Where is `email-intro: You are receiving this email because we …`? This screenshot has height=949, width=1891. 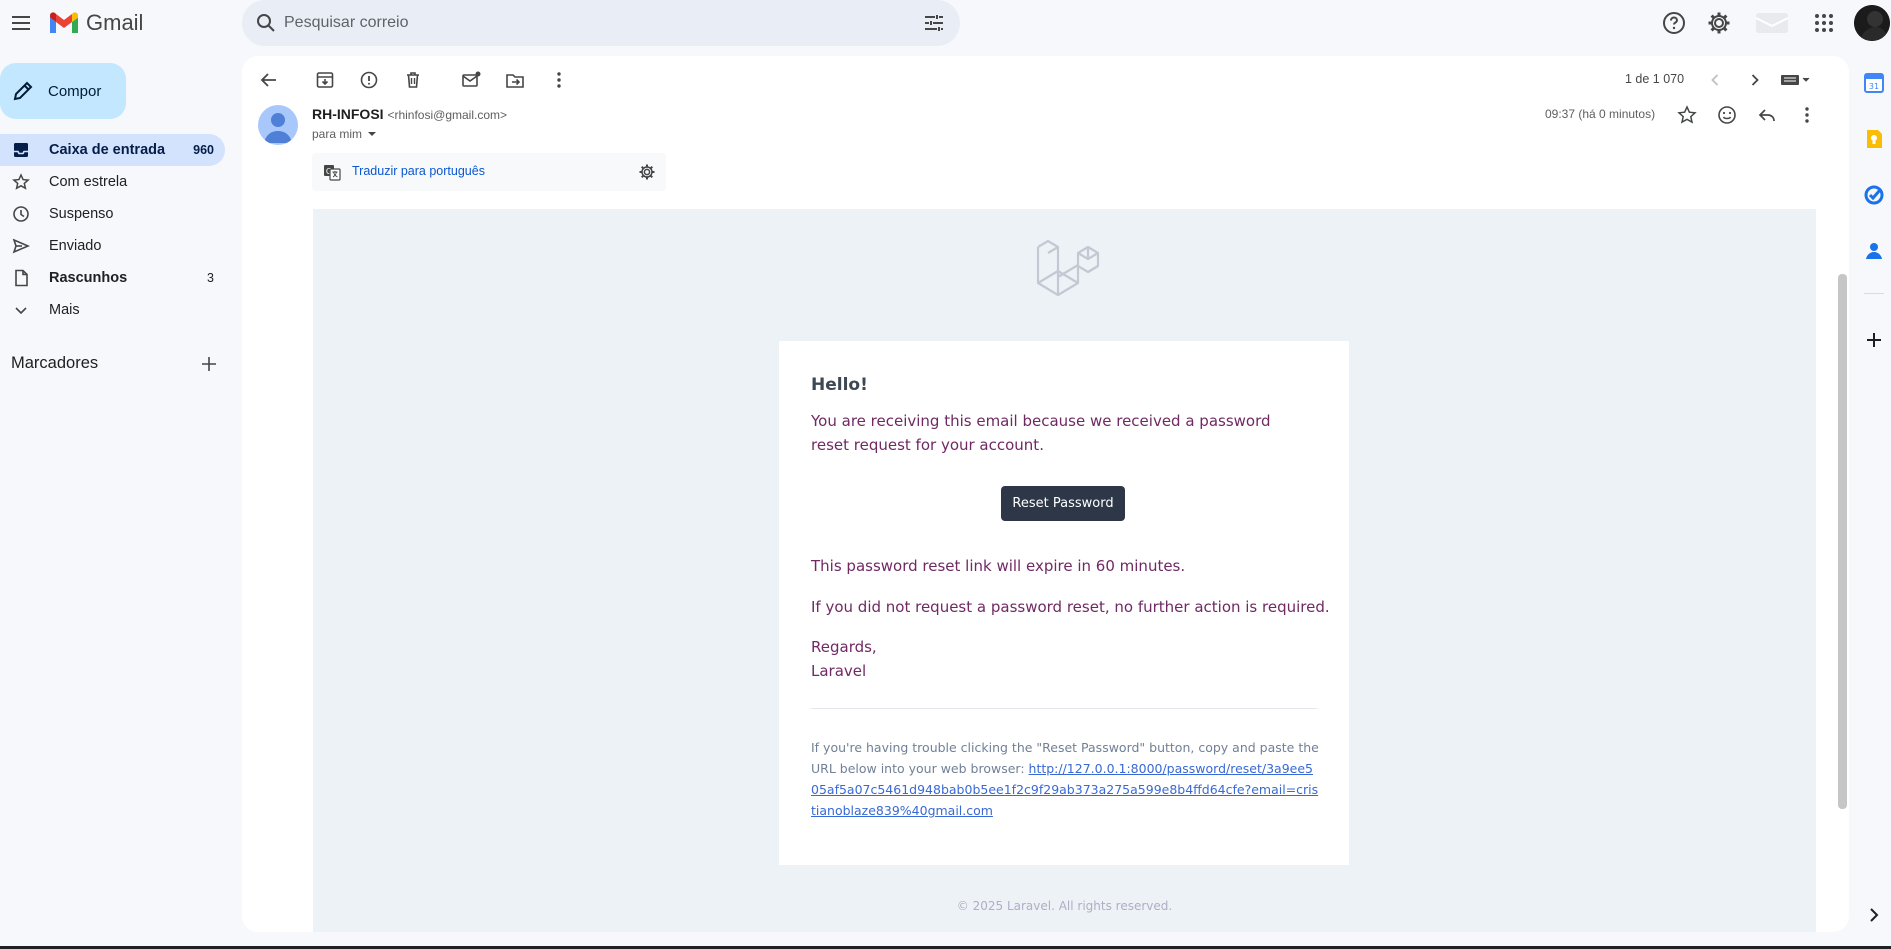 email-intro: You are receiving this email because we … is located at coordinates (1041, 433).